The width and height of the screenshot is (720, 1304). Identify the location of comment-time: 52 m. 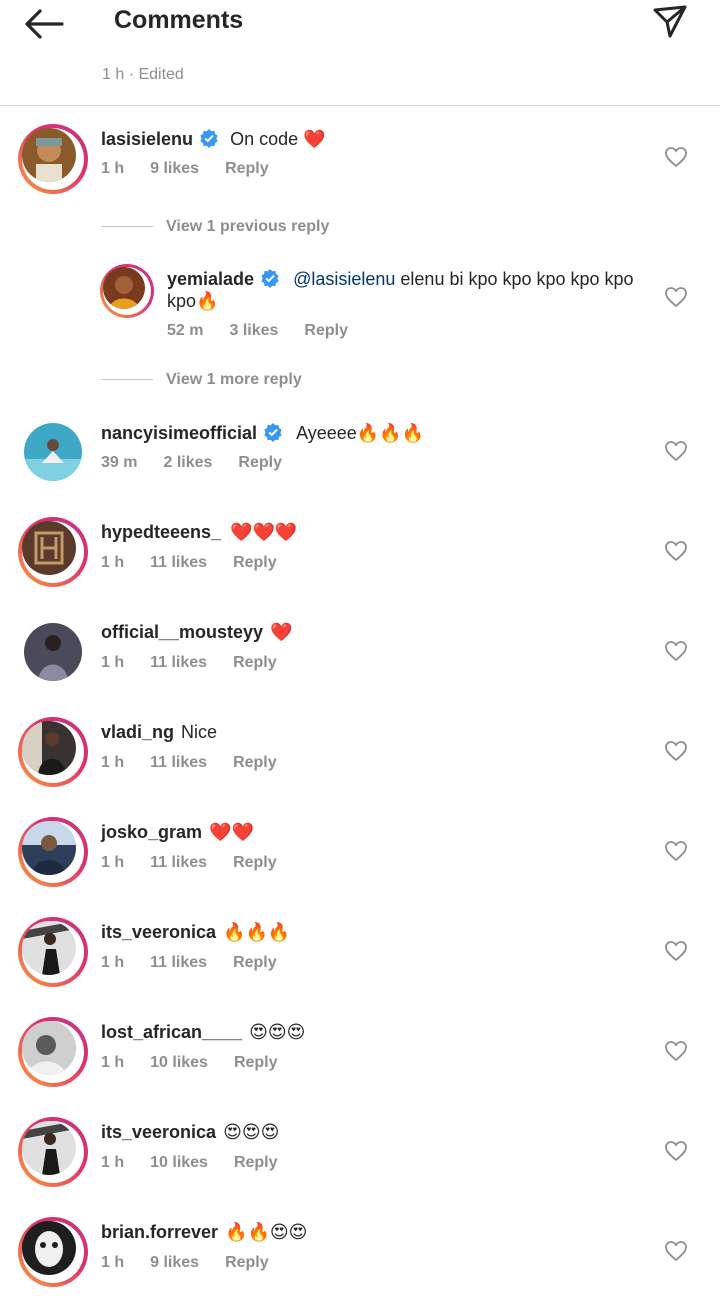
(185, 330).